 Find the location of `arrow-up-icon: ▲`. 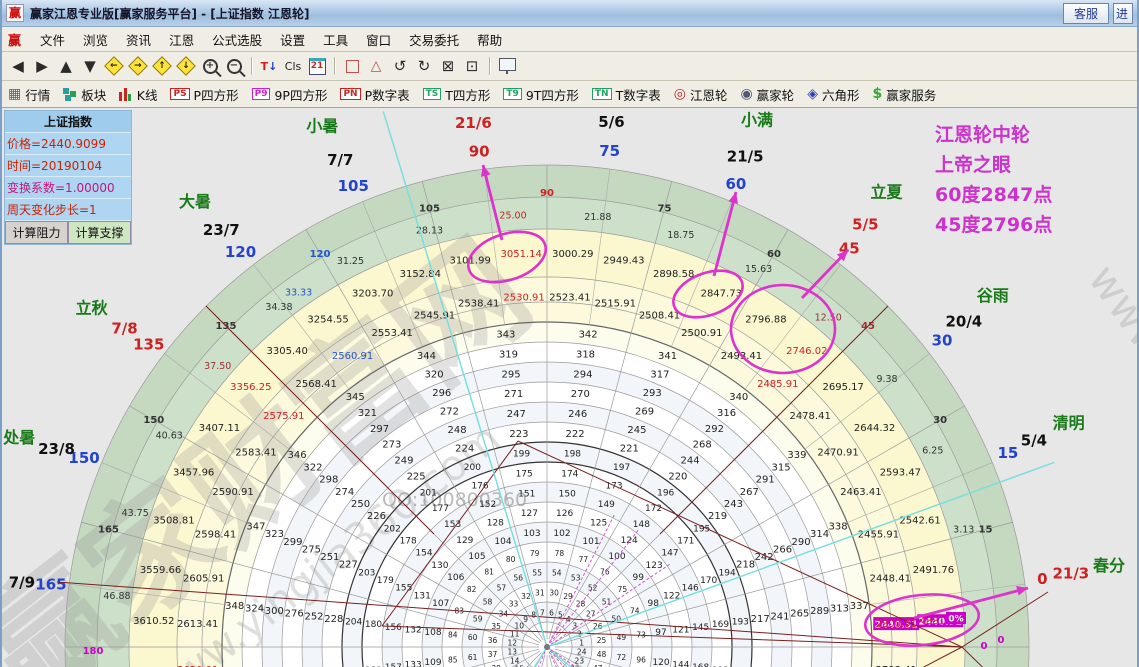

arrow-up-icon: ▲ is located at coordinates (66, 66).